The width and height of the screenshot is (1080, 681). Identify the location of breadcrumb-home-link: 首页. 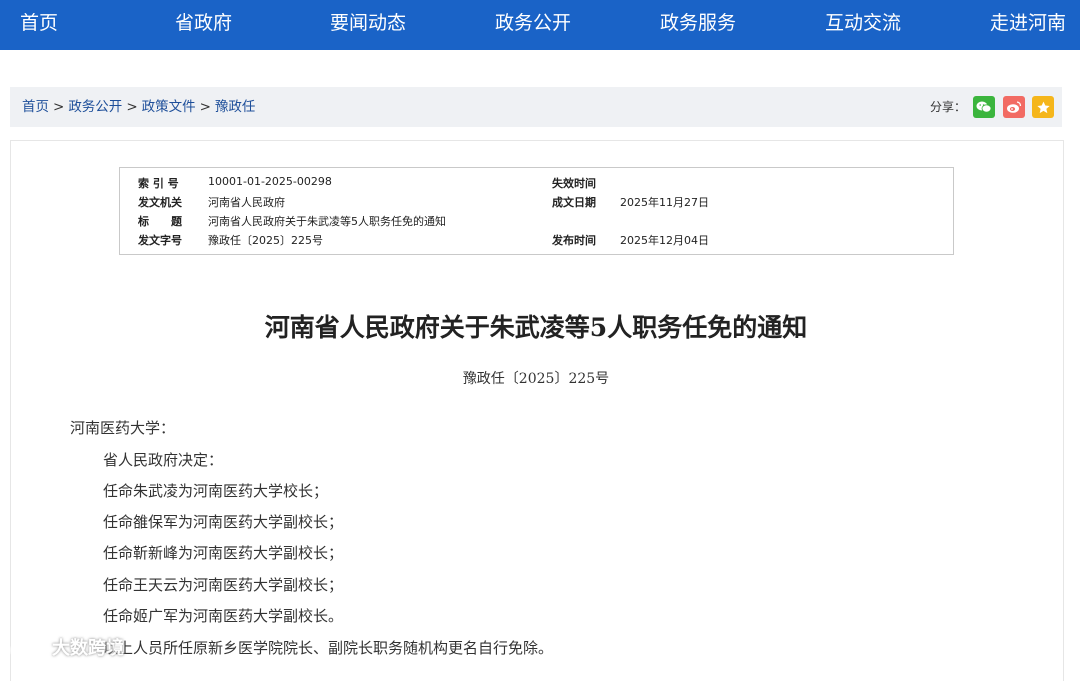
(35, 107).